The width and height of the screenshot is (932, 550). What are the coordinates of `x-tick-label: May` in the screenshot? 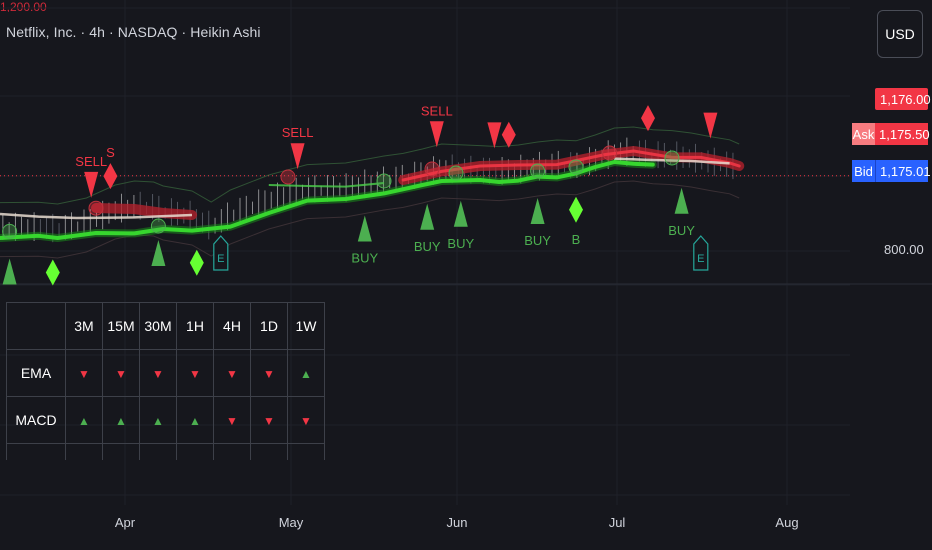 It's located at (291, 522).